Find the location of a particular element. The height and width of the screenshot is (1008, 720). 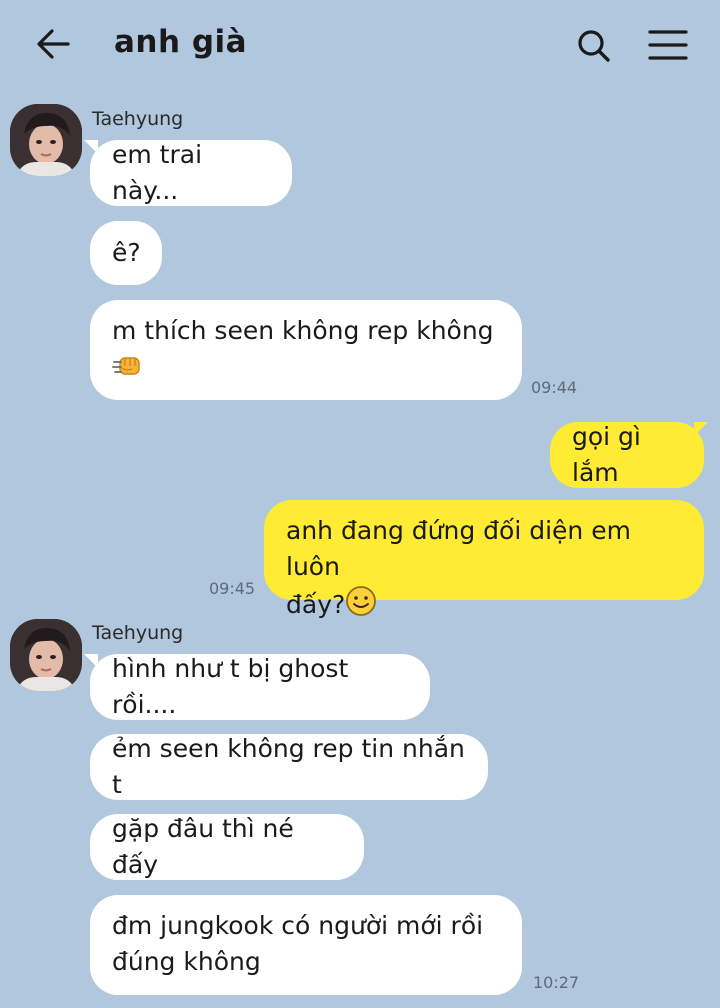

search-button is located at coordinates (594, 46).